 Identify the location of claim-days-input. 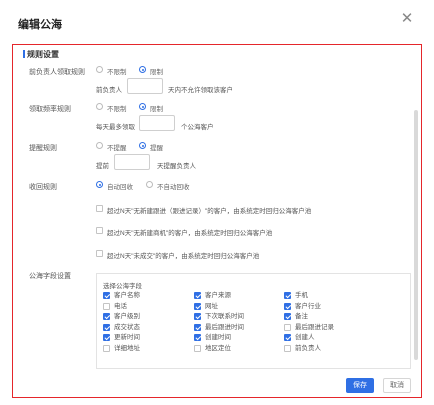
(145, 86).